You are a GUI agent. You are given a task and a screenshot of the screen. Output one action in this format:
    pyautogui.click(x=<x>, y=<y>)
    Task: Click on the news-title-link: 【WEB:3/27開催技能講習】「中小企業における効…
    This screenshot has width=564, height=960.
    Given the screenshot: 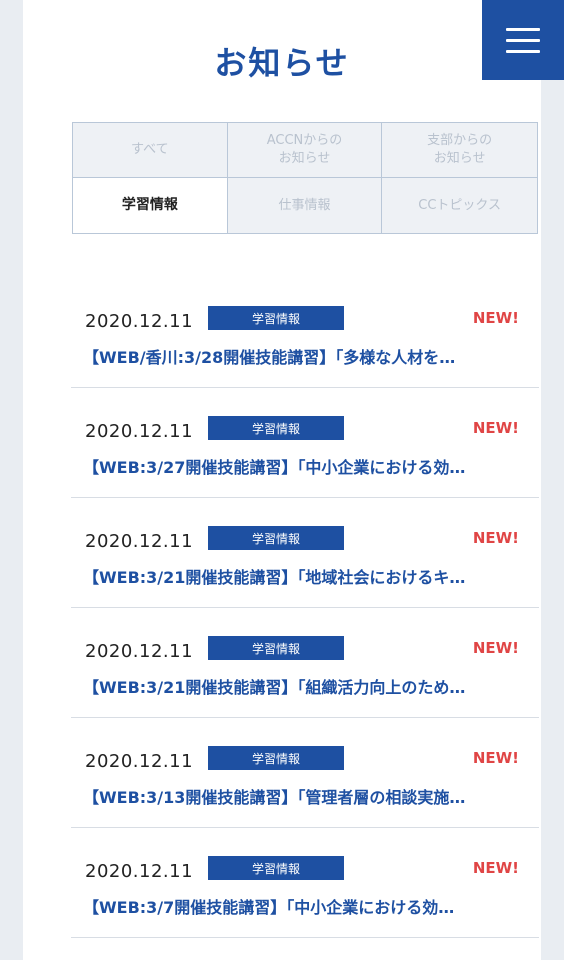 What is the action you would take?
    pyautogui.click(x=303, y=466)
    